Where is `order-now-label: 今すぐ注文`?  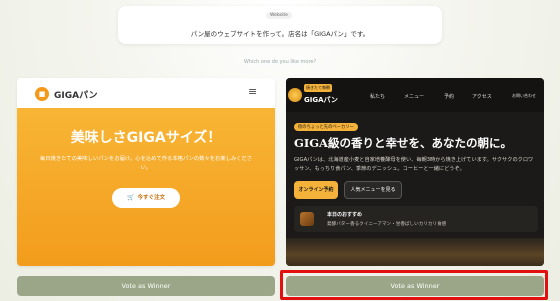 order-now-label: 今すぐ注文 is located at coordinates (151, 198).